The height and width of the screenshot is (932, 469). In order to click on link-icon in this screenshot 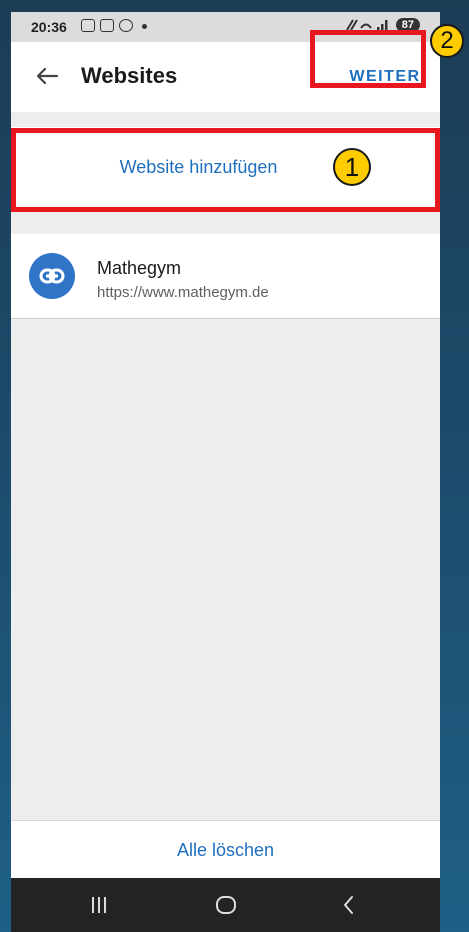, I will do `click(52, 276)`.